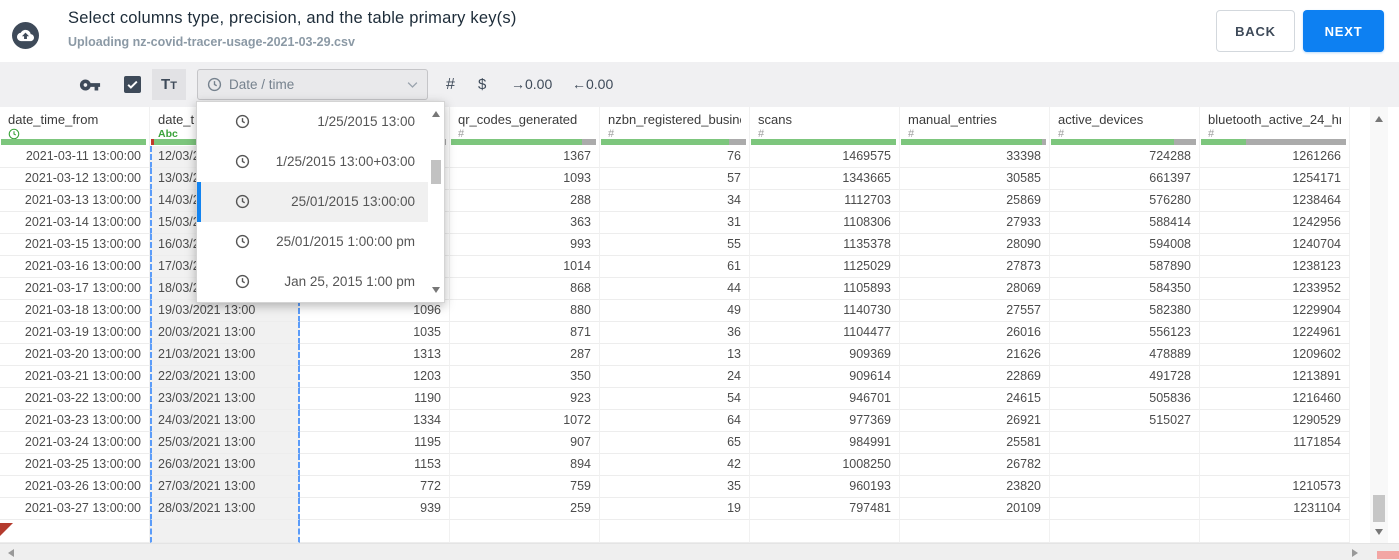 Image resolution: width=1399 pixels, height=560 pixels. Describe the element at coordinates (1125, 377) in the screenshot. I see `table-cell: 491728` at that location.